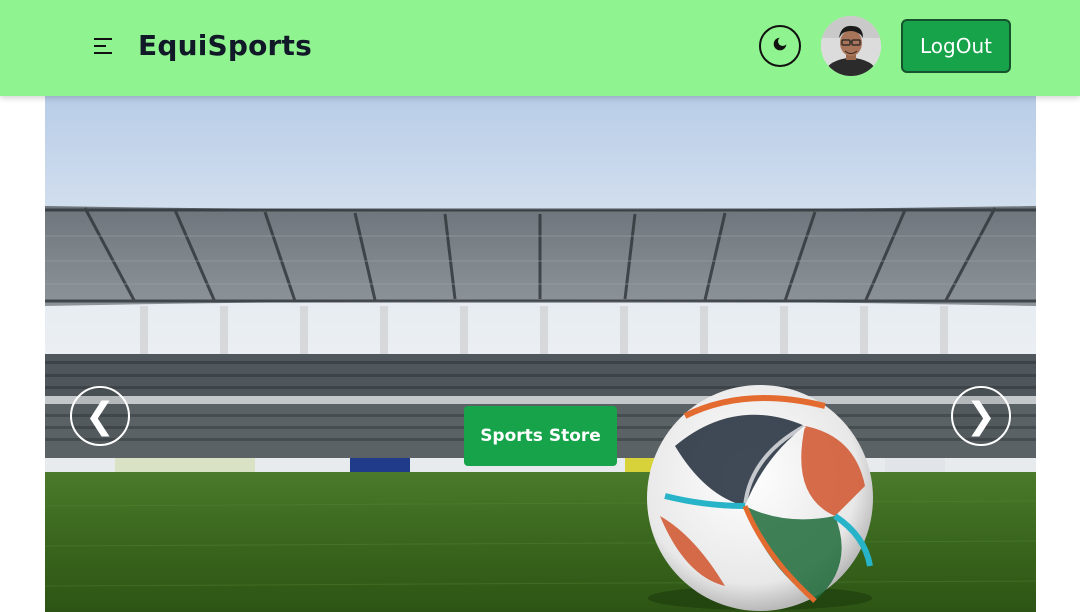 Image resolution: width=1080 pixels, height=612 pixels. What do you see at coordinates (956, 46) in the screenshot?
I see `logout-button: LogOut` at bounding box center [956, 46].